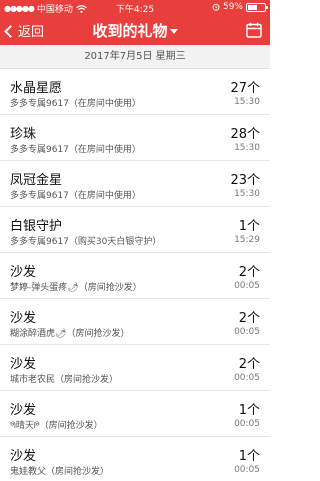 Image resolution: width=320 pixels, height=481 pixels. I want to click on status-bar: ●●●●● 中国移动 下午4:25 59%, so click(135, 8).